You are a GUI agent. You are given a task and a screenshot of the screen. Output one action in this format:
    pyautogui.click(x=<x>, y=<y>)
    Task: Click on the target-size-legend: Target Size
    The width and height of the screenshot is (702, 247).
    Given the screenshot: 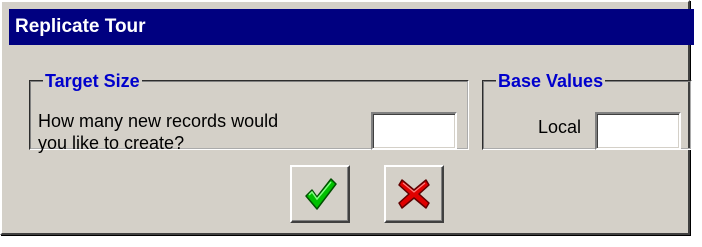 What is the action you would take?
    pyautogui.click(x=92, y=81)
    